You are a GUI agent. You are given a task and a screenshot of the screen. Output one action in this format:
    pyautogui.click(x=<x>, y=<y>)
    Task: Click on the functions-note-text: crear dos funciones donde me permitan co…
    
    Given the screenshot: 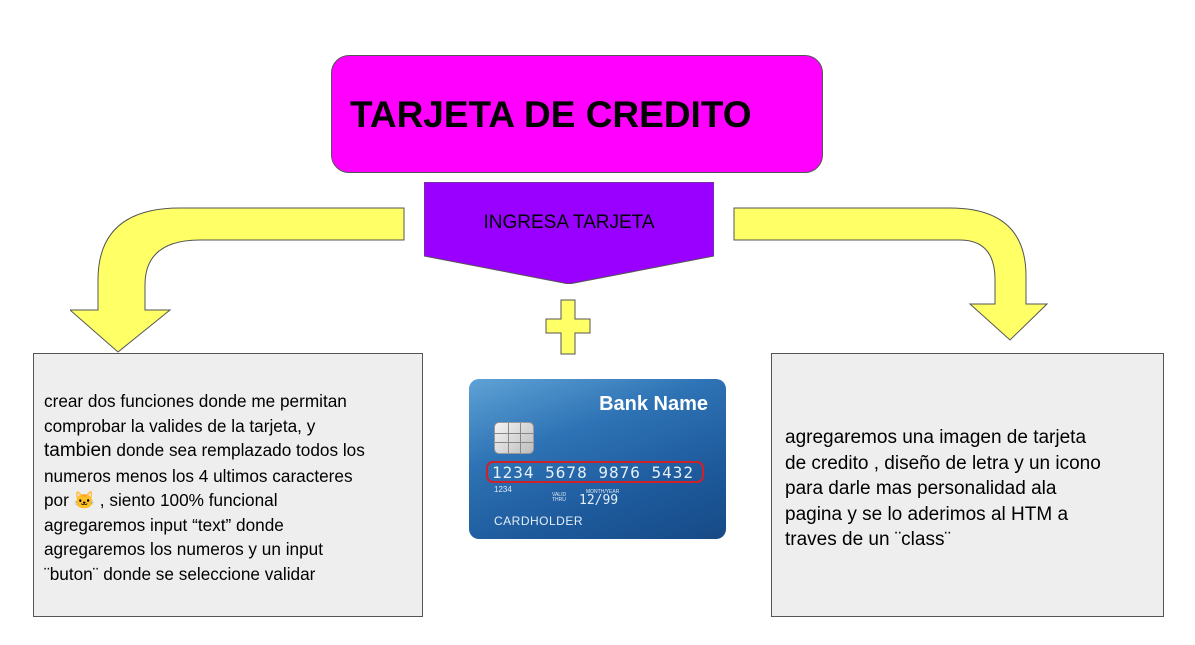 What is the action you would take?
    pyautogui.click(x=230, y=487)
    